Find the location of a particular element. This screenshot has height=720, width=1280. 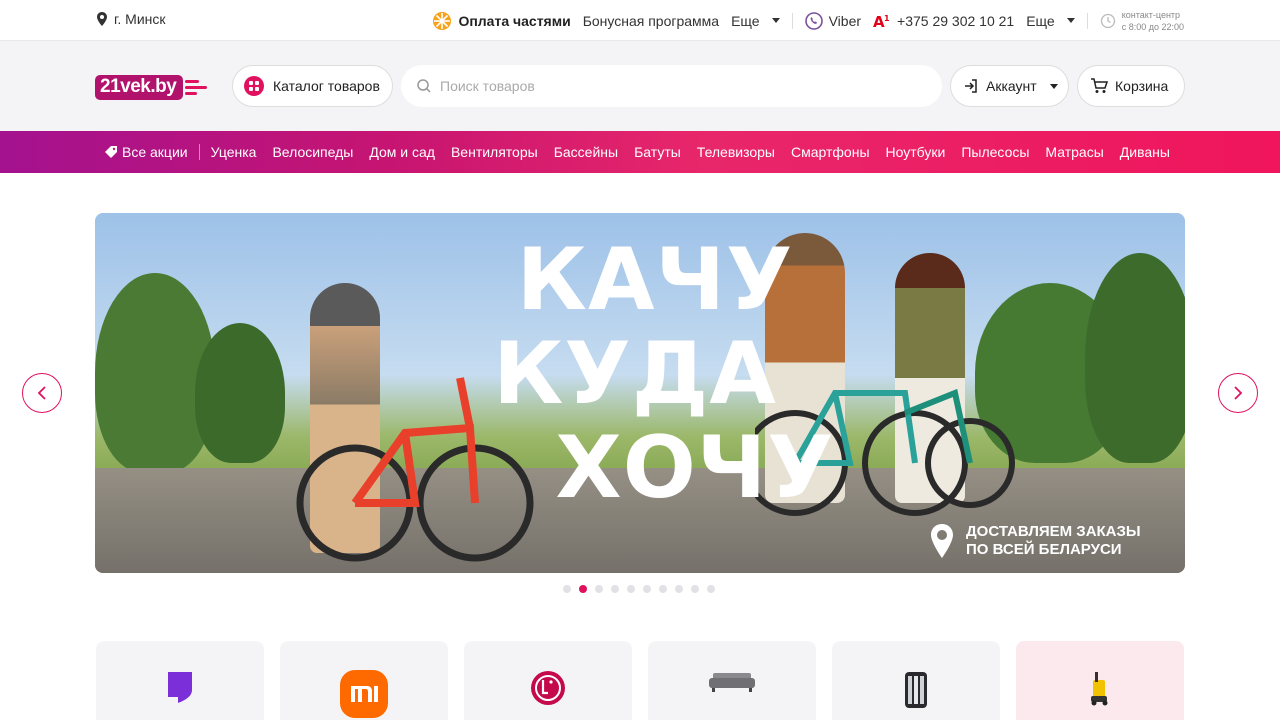

tag-icon is located at coordinates (111, 152).